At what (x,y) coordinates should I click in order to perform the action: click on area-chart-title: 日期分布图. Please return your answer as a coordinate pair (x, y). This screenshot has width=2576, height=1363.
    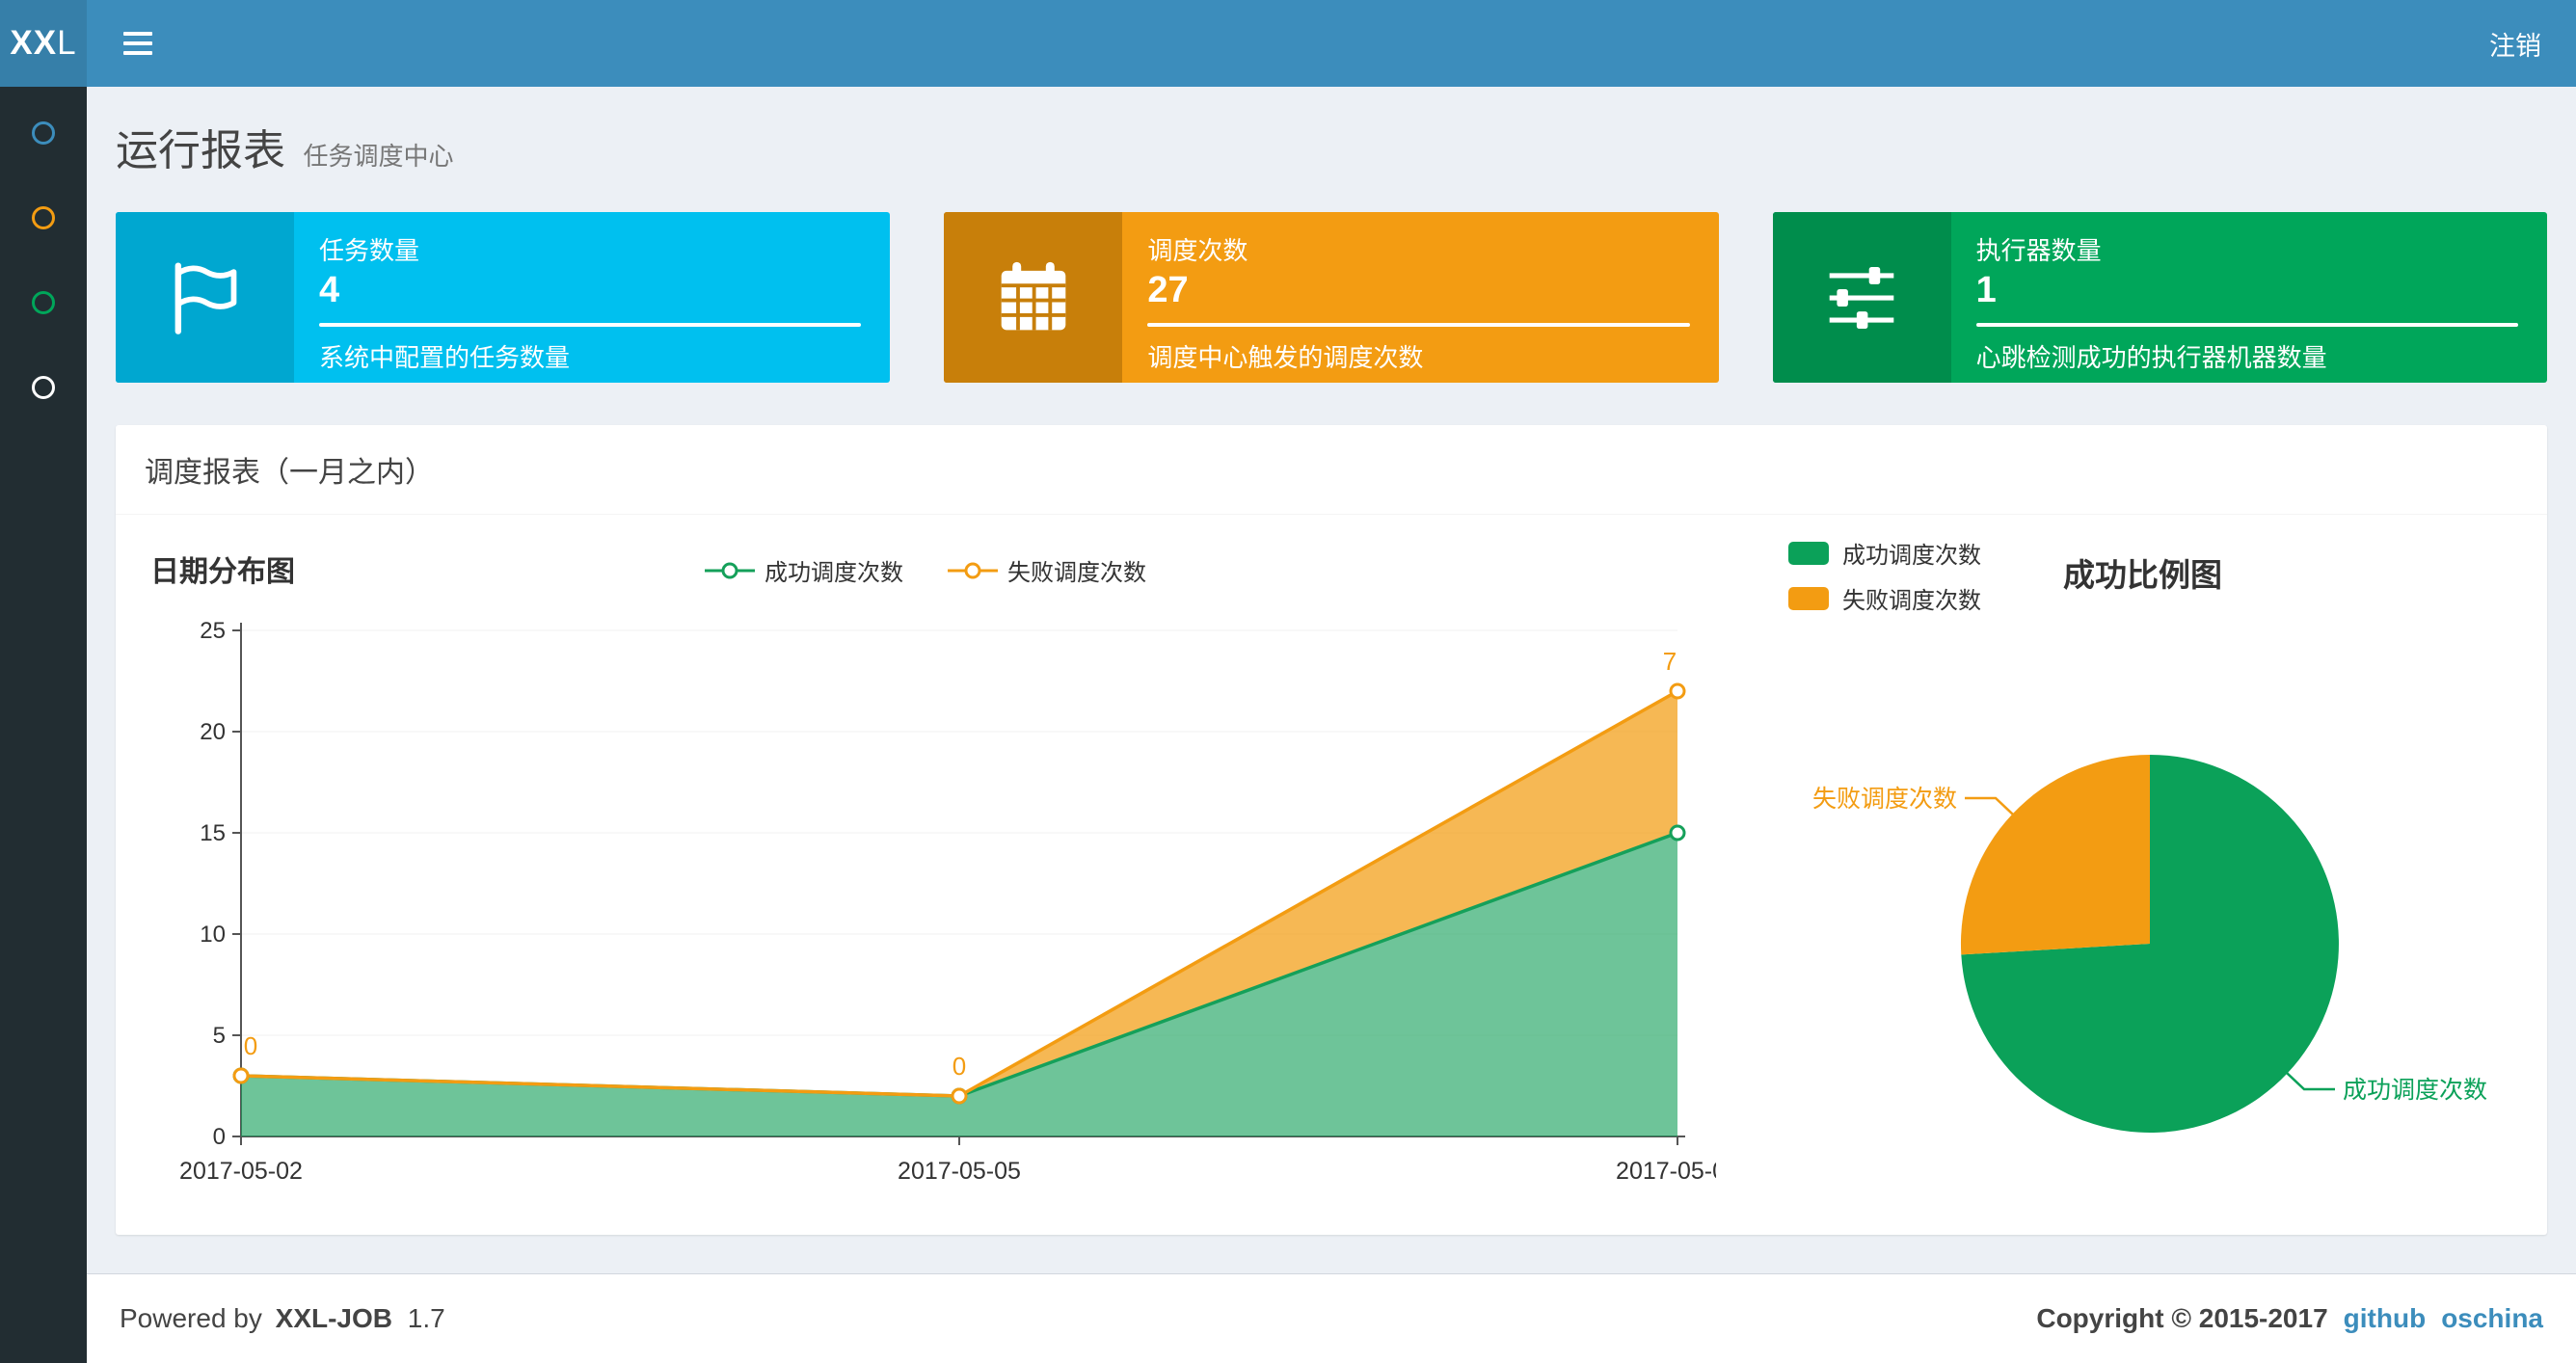
    Looking at the image, I should click on (223, 572).